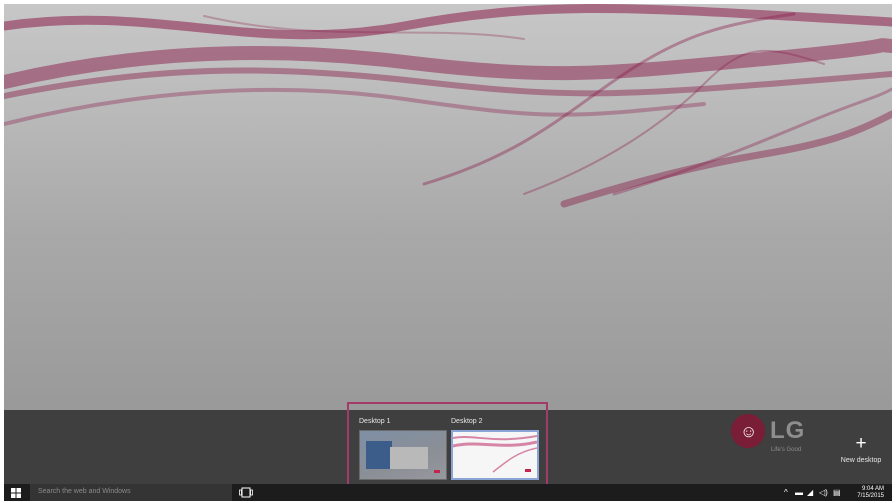  I want to click on lg-logo: ☺ LG Life's Good, so click(776, 434).